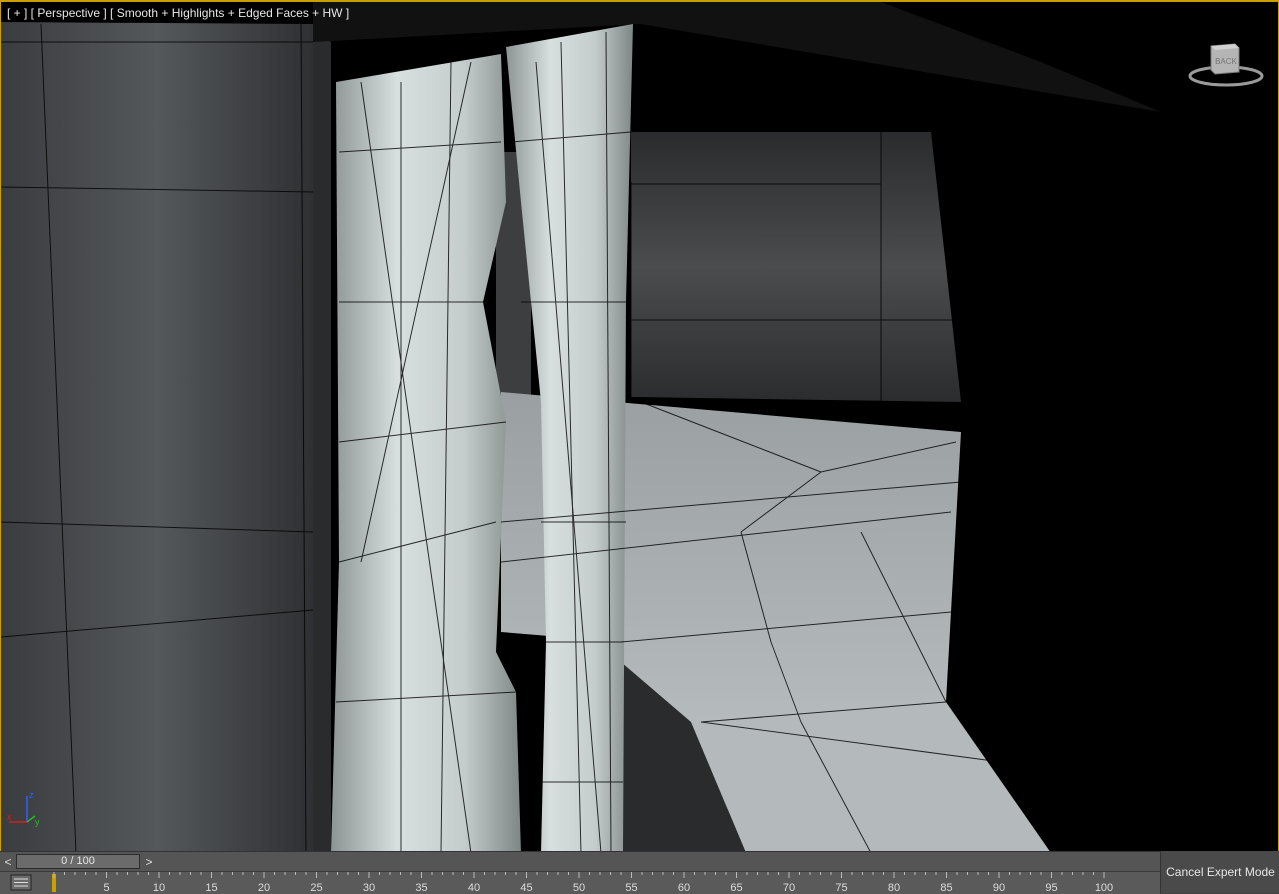 Image resolution: width=1279 pixels, height=894 pixels. What do you see at coordinates (9, 817) in the screenshot?
I see `axis-x-label: x` at bounding box center [9, 817].